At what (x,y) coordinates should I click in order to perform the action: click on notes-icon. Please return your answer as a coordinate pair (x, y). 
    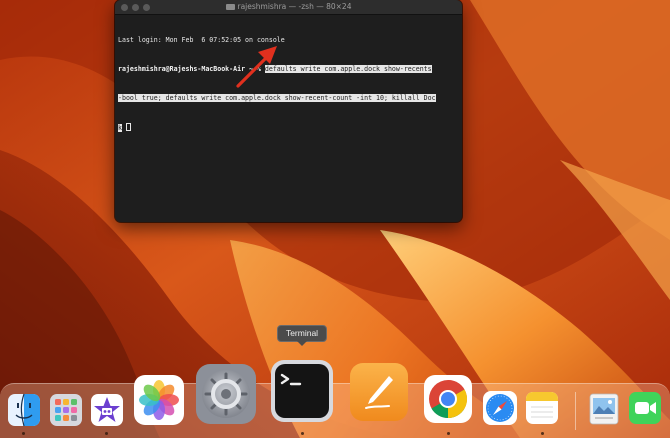
    Looking at the image, I should click on (542, 408).